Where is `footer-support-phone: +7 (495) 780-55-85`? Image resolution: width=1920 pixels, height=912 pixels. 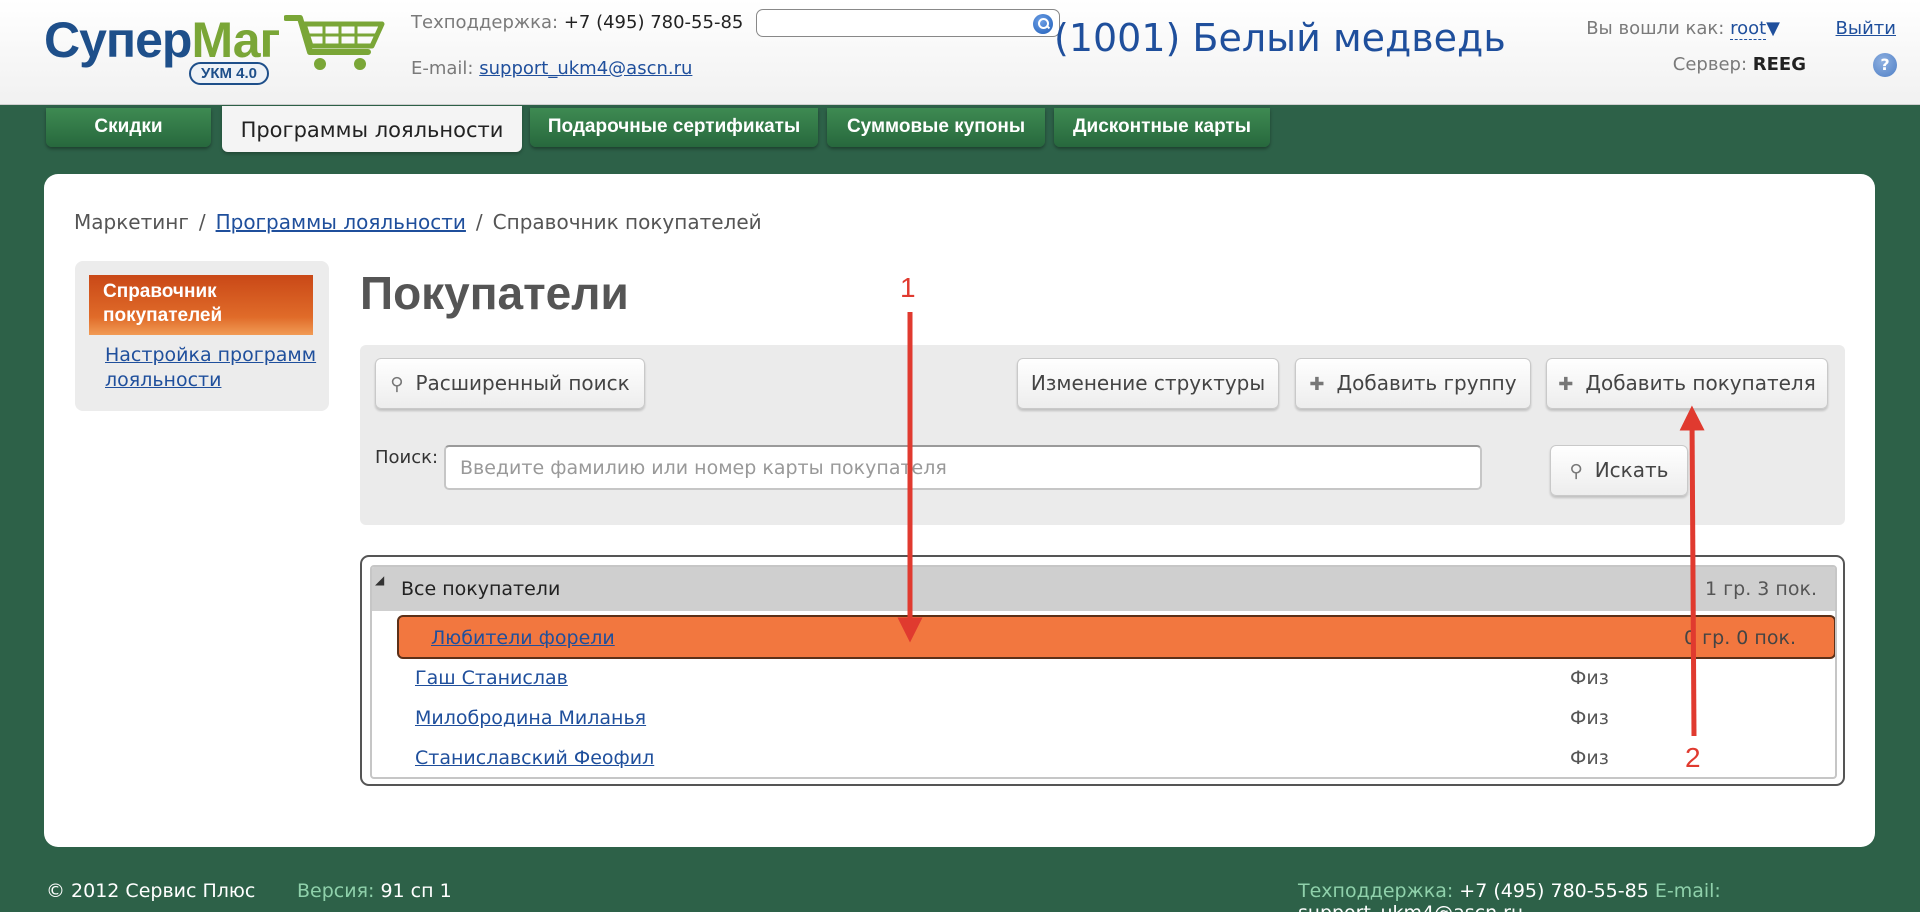 footer-support-phone: +7 (495) 780-55-85 is located at coordinates (1554, 891).